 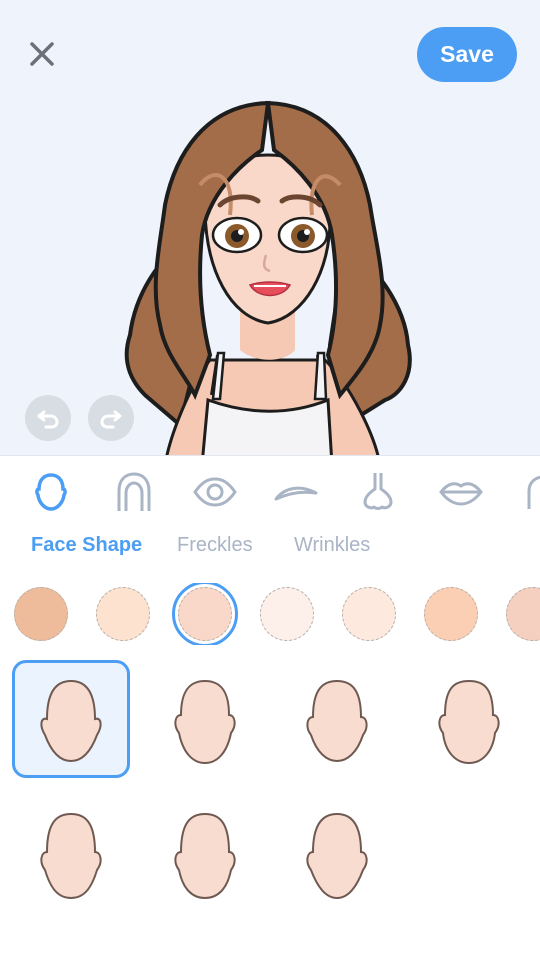 I want to click on undo-icon, so click(x=48, y=419).